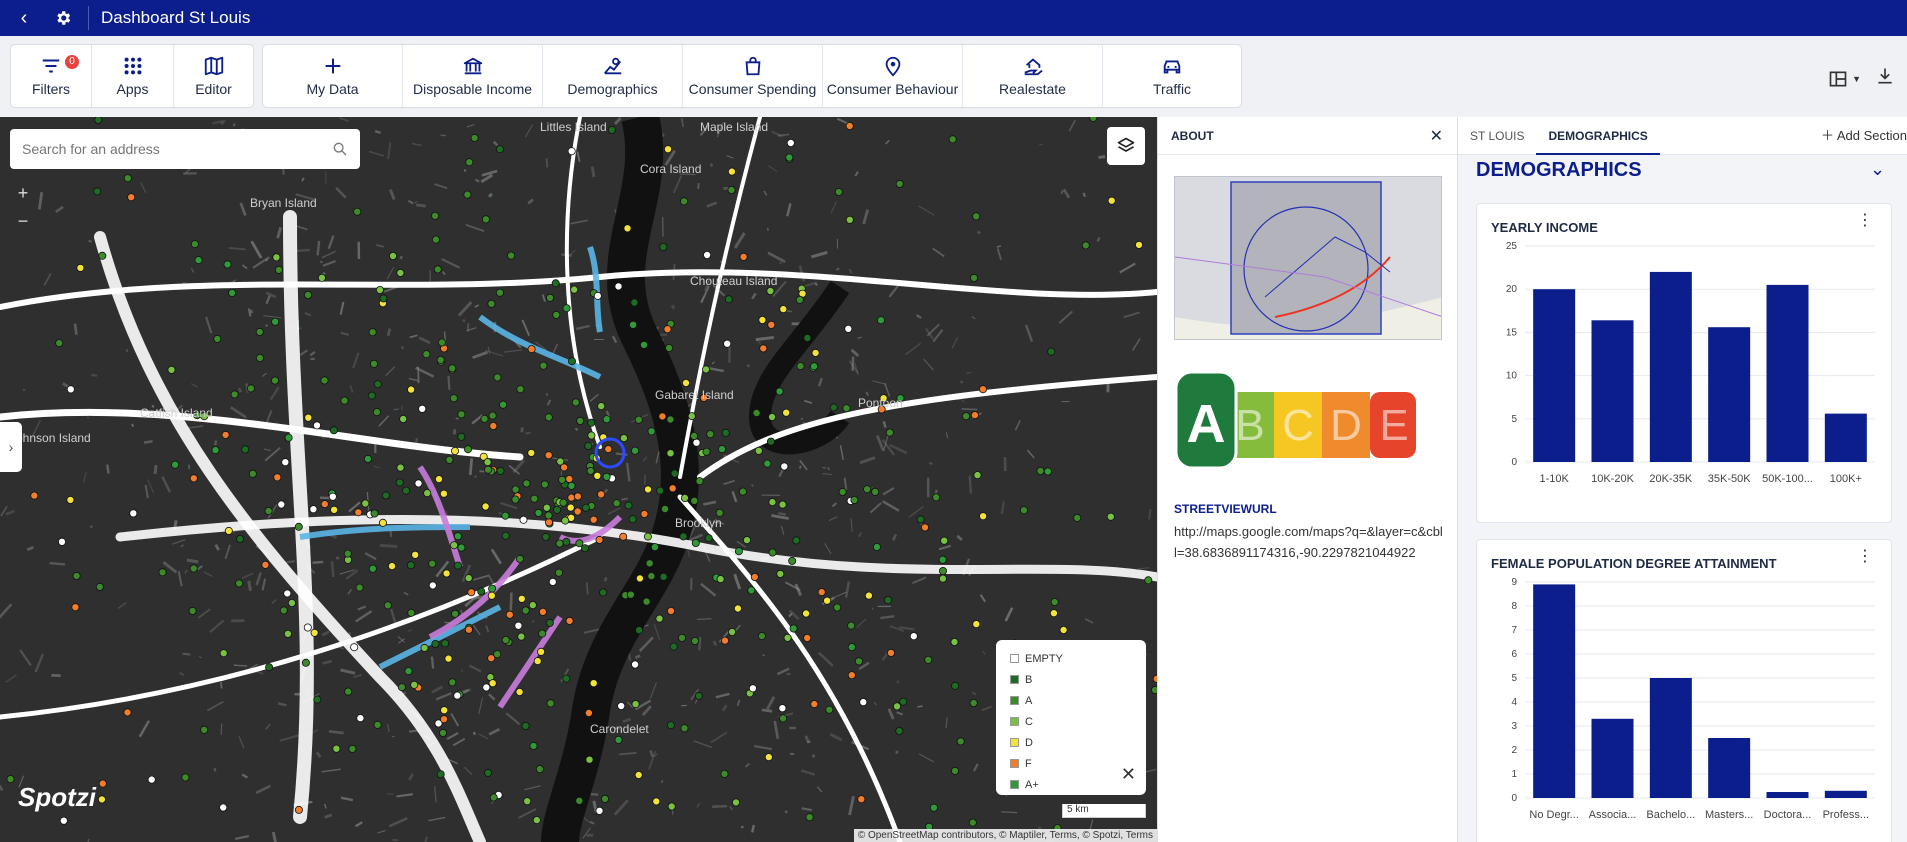  I want to click on filters-button: 0 Filters, so click(51, 76).